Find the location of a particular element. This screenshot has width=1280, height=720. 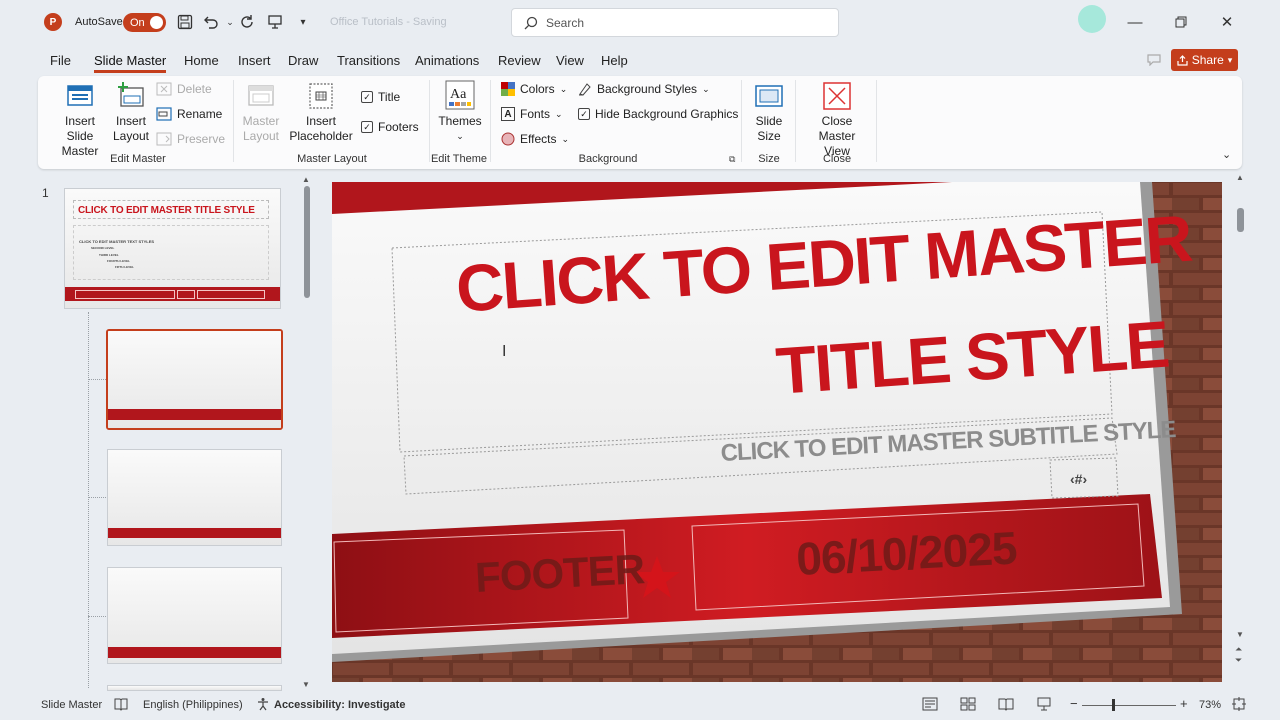

slide-size-icon is located at coordinates (769, 96).